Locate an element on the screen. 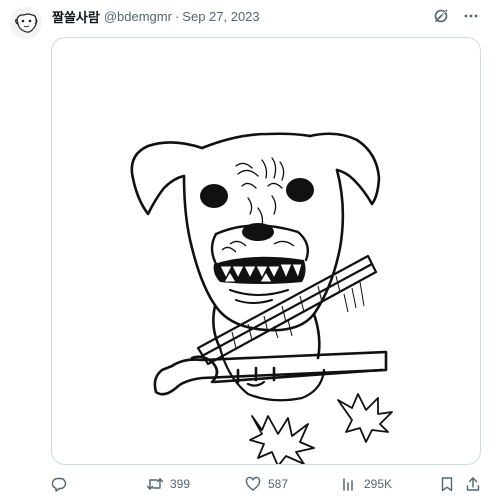  reply-button is located at coordinates (62, 484).